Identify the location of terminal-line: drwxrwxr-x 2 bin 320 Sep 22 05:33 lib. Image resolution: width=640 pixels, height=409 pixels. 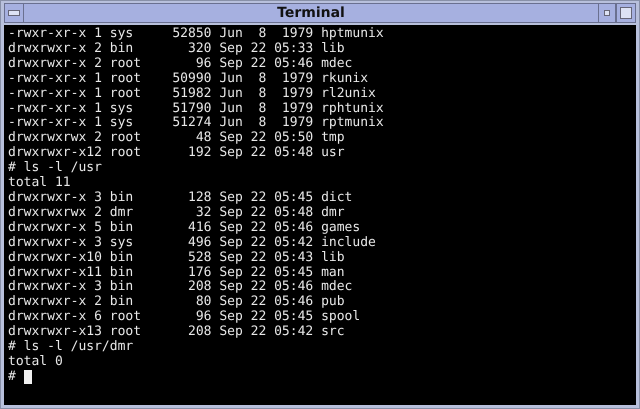
(177, 49).